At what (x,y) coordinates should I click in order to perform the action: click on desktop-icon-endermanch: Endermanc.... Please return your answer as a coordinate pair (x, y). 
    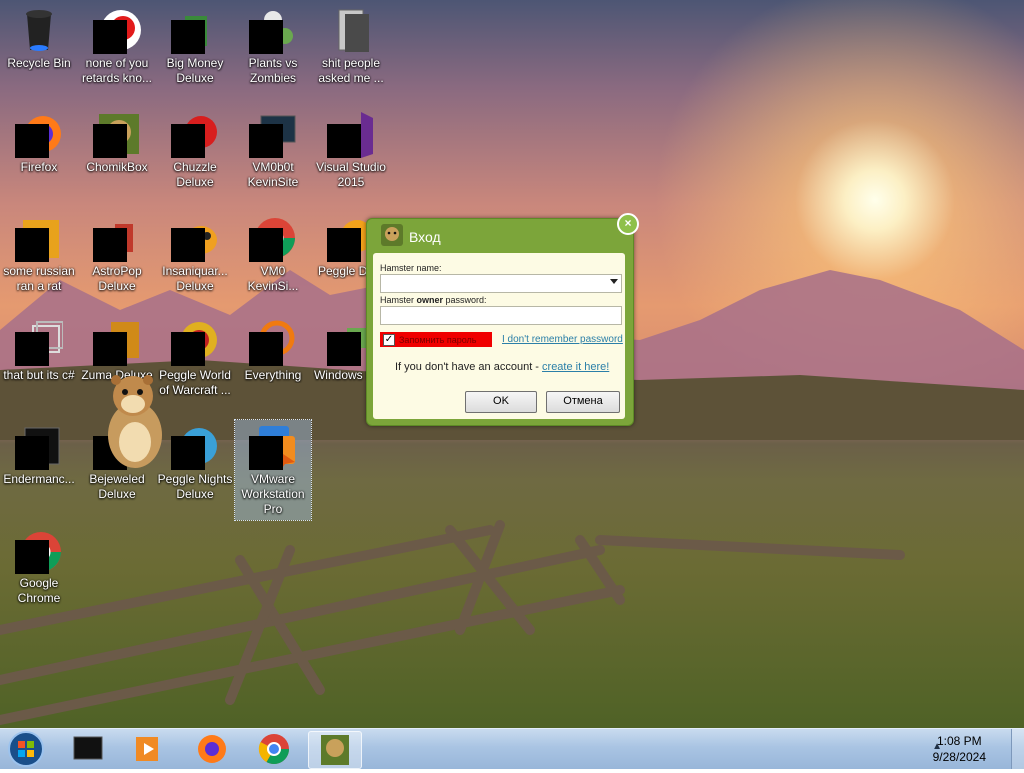
    Looking at the image, I should click on (39, 451).